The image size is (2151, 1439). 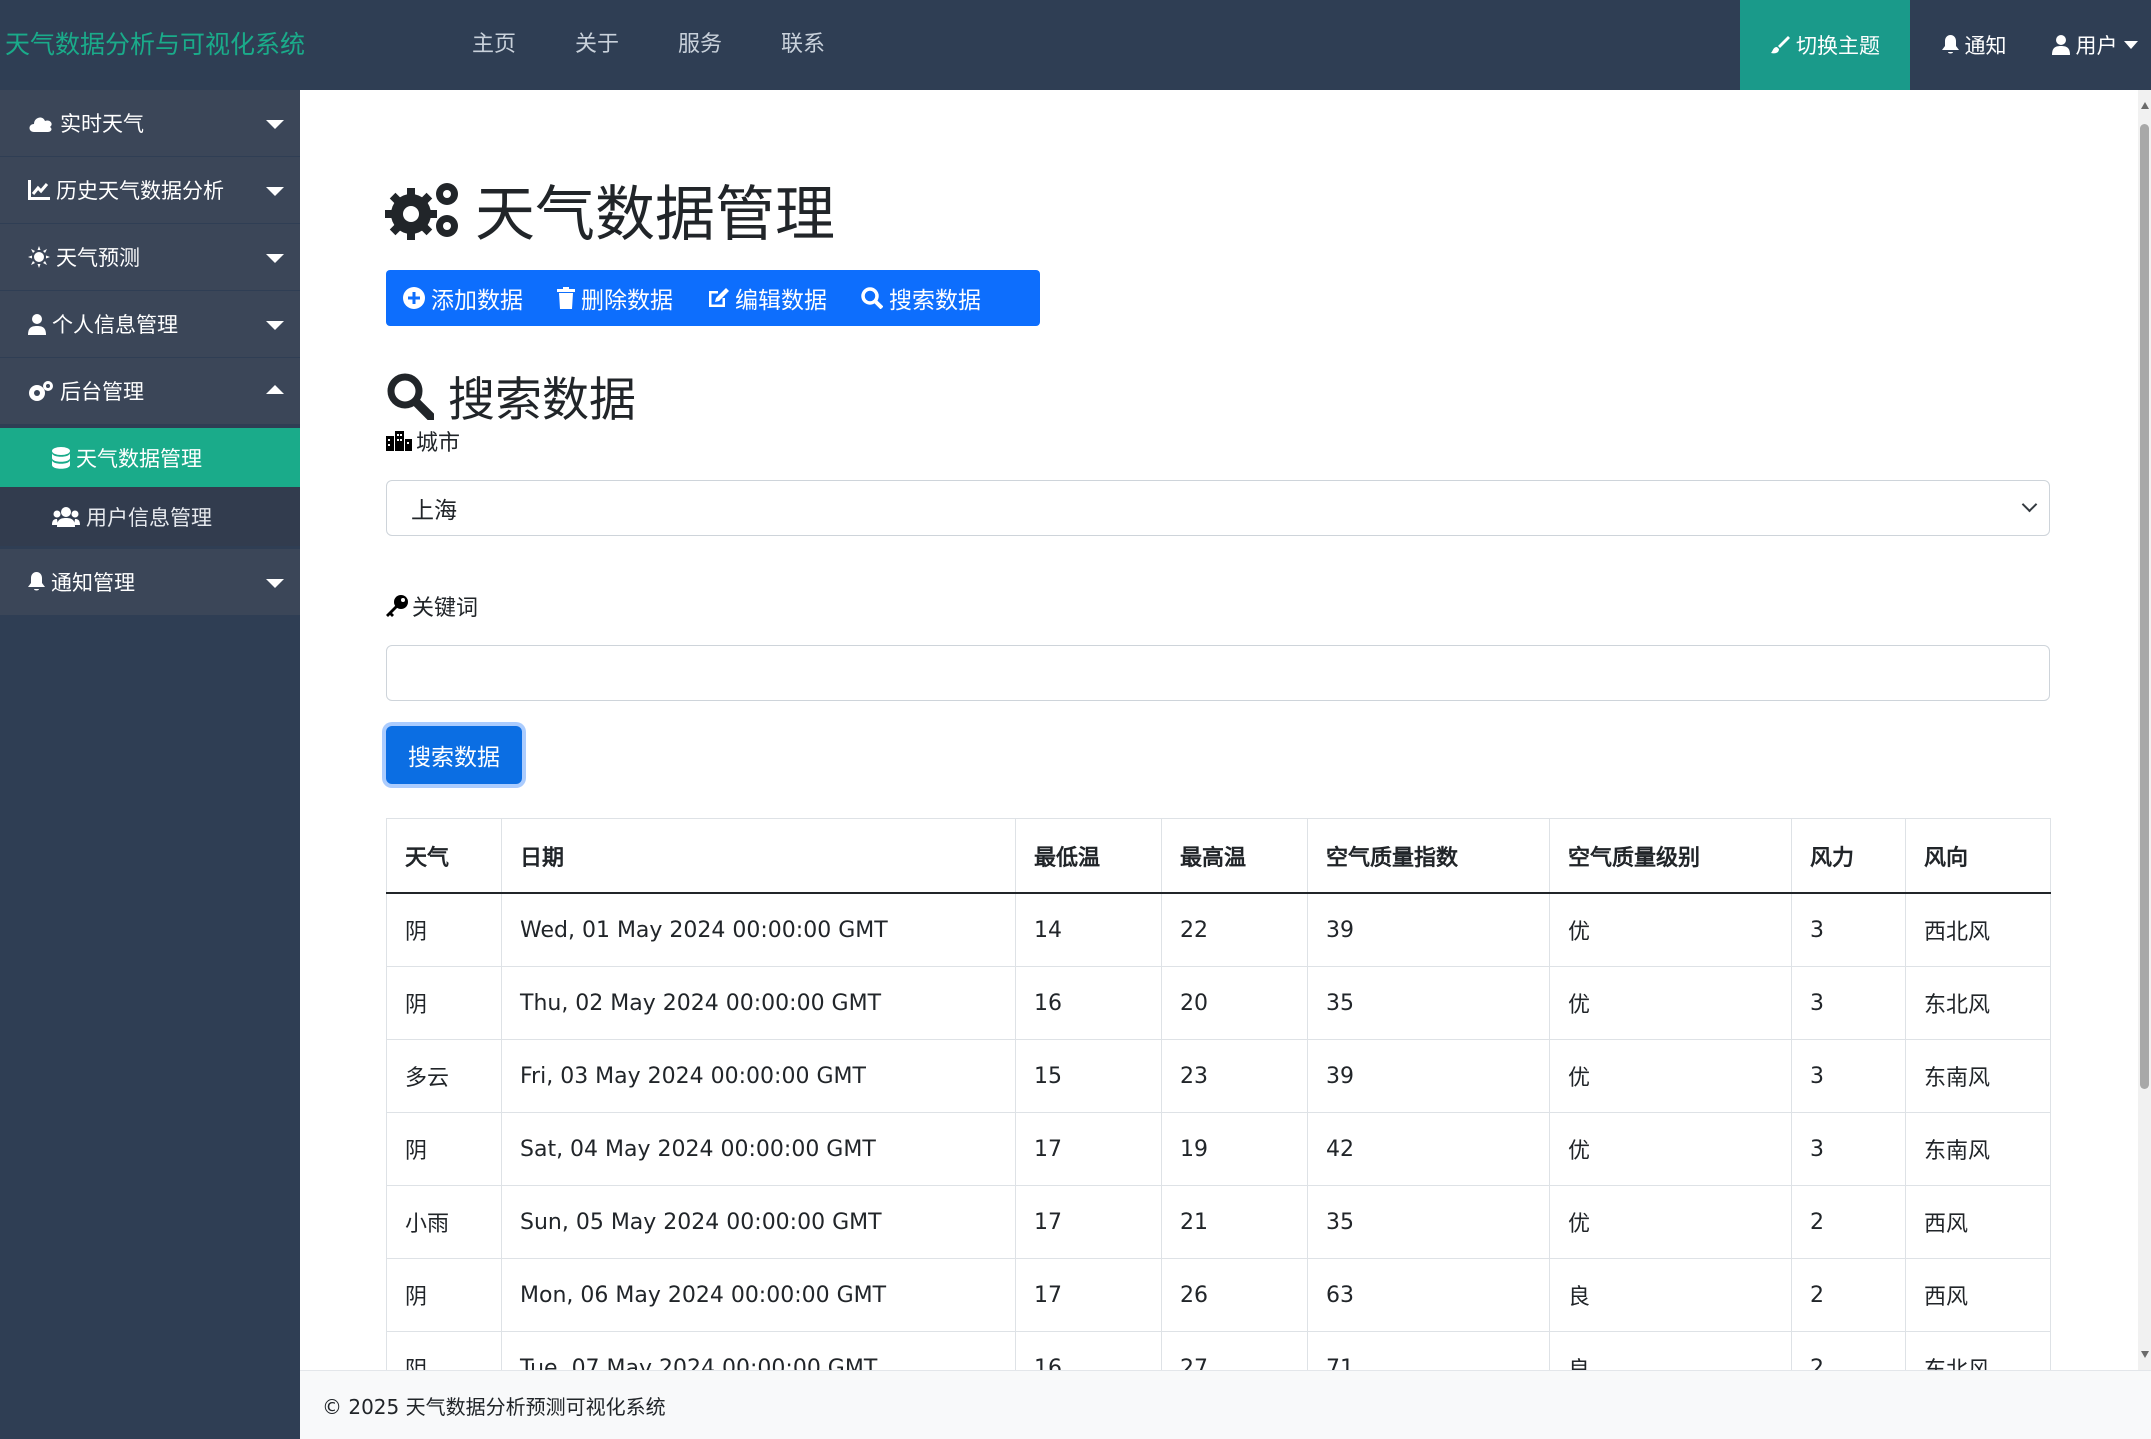 I want to click on table-header-row: 天气 日期 最低温 最高温 空气质量指数 空气质量级别 风力 风向, so click(x=1218, y=856).